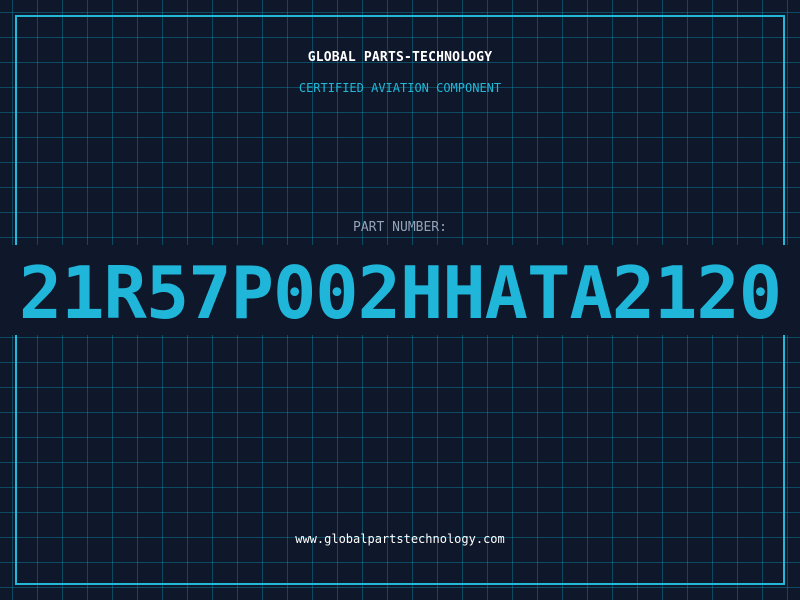 Image resolution: width=800 pixels, height=600 pixels. Describe the element at coordinates (400, 88) in the screenshot. I see `certification-subtitle: CERTIFIED AVIATION COMPONENT` at that location.